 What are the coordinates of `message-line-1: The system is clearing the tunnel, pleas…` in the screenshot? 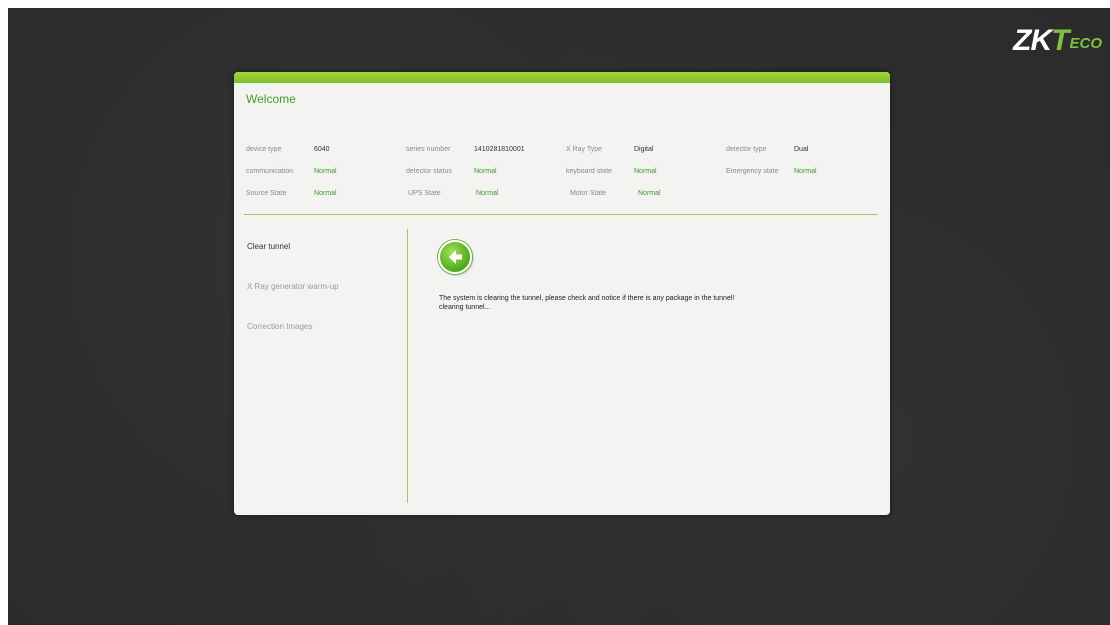 It's located at (587, 298).